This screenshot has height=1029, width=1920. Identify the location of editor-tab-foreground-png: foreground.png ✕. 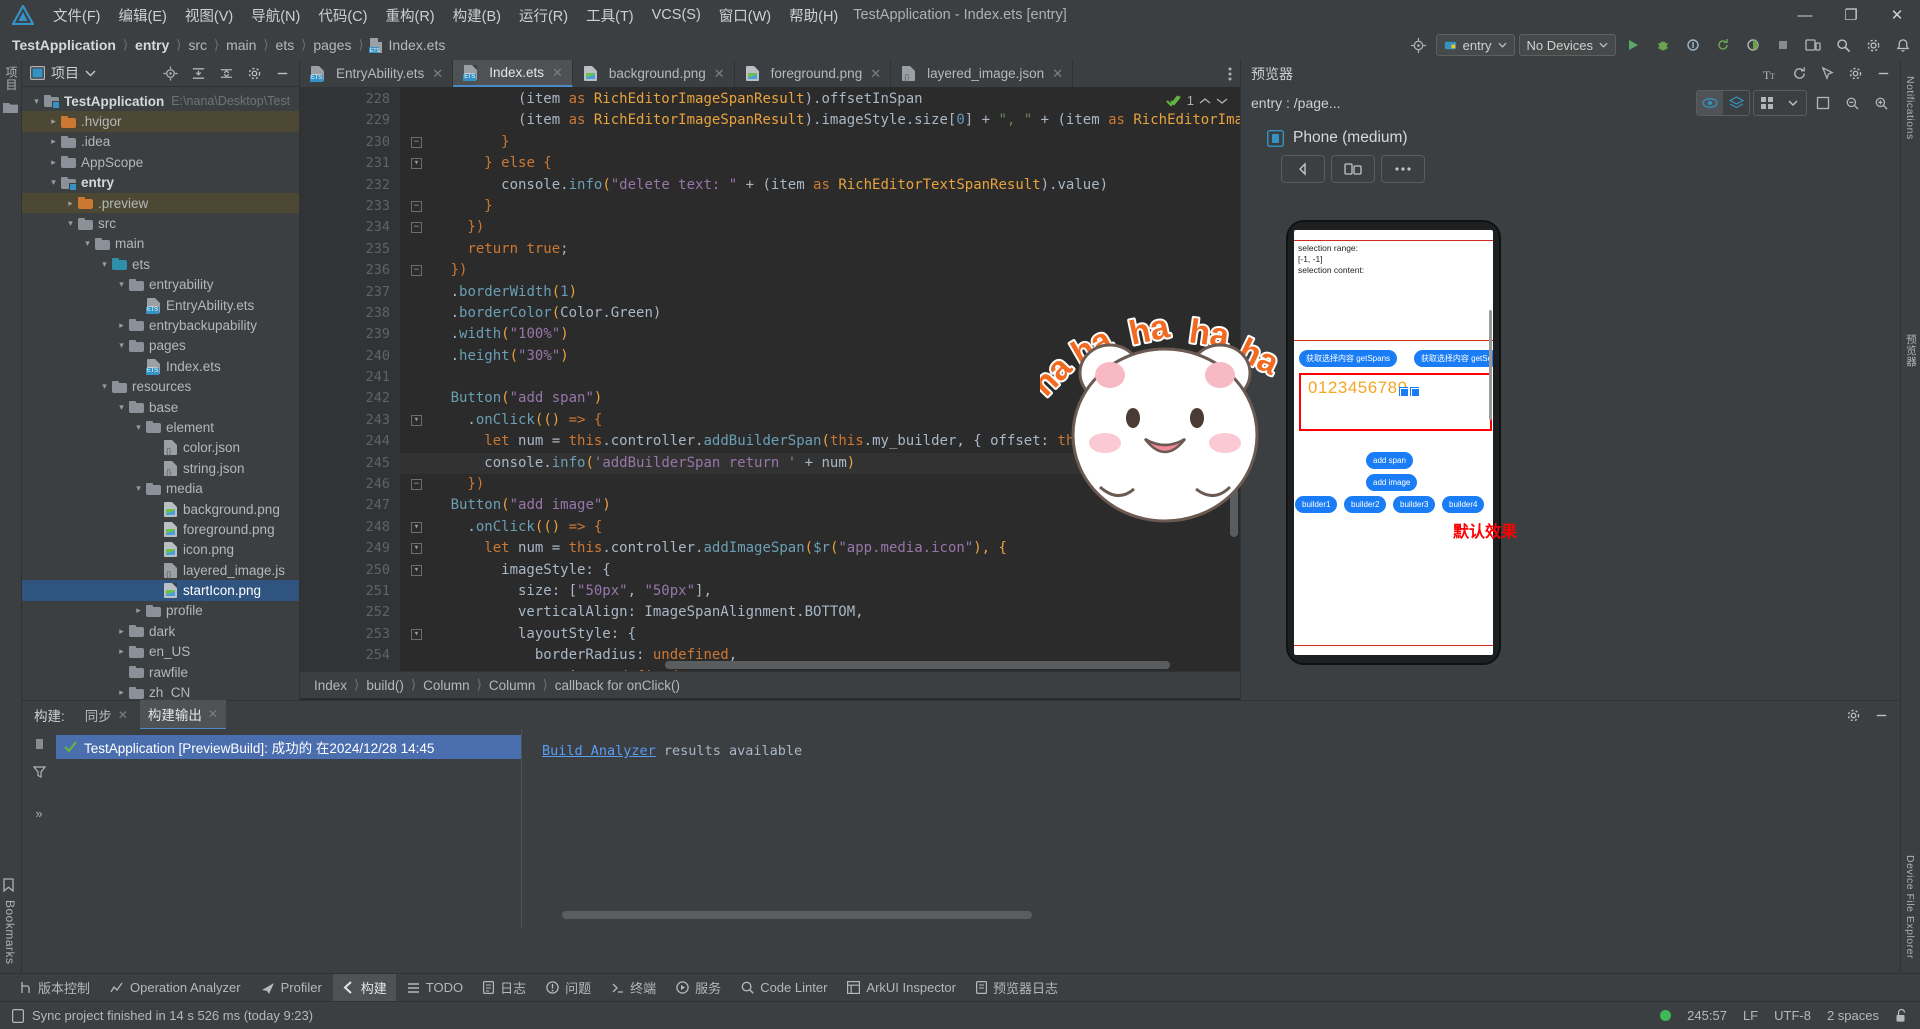
(813, 73).